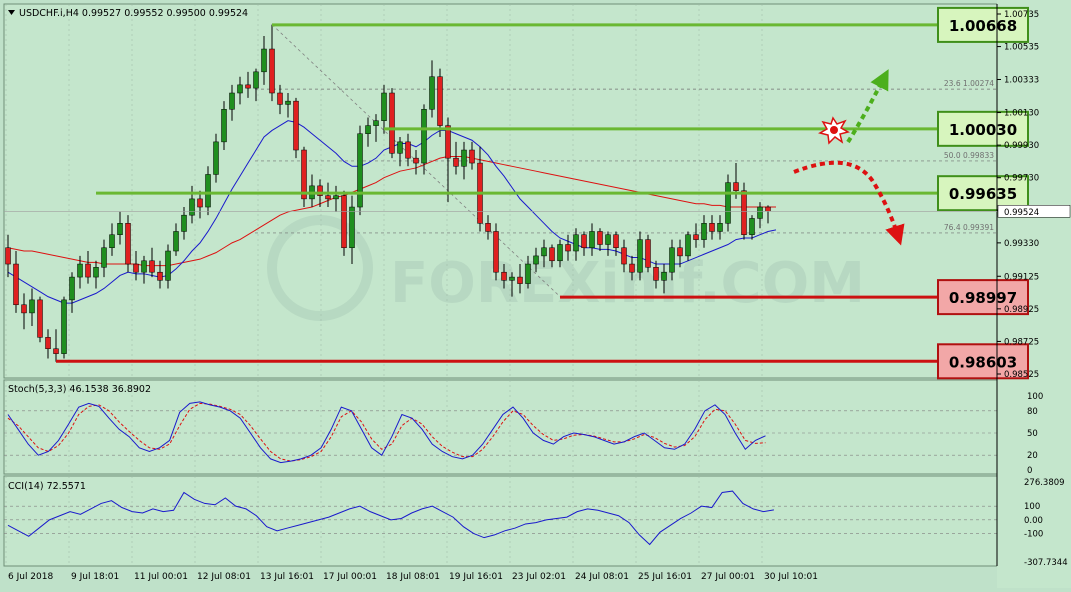 Image resolution: width=1071 pixels, height=592 pixels. Describe the element at coordinates (1021, 179) in the screenshot. I see `y-tick-label: 0.99730` at that location.